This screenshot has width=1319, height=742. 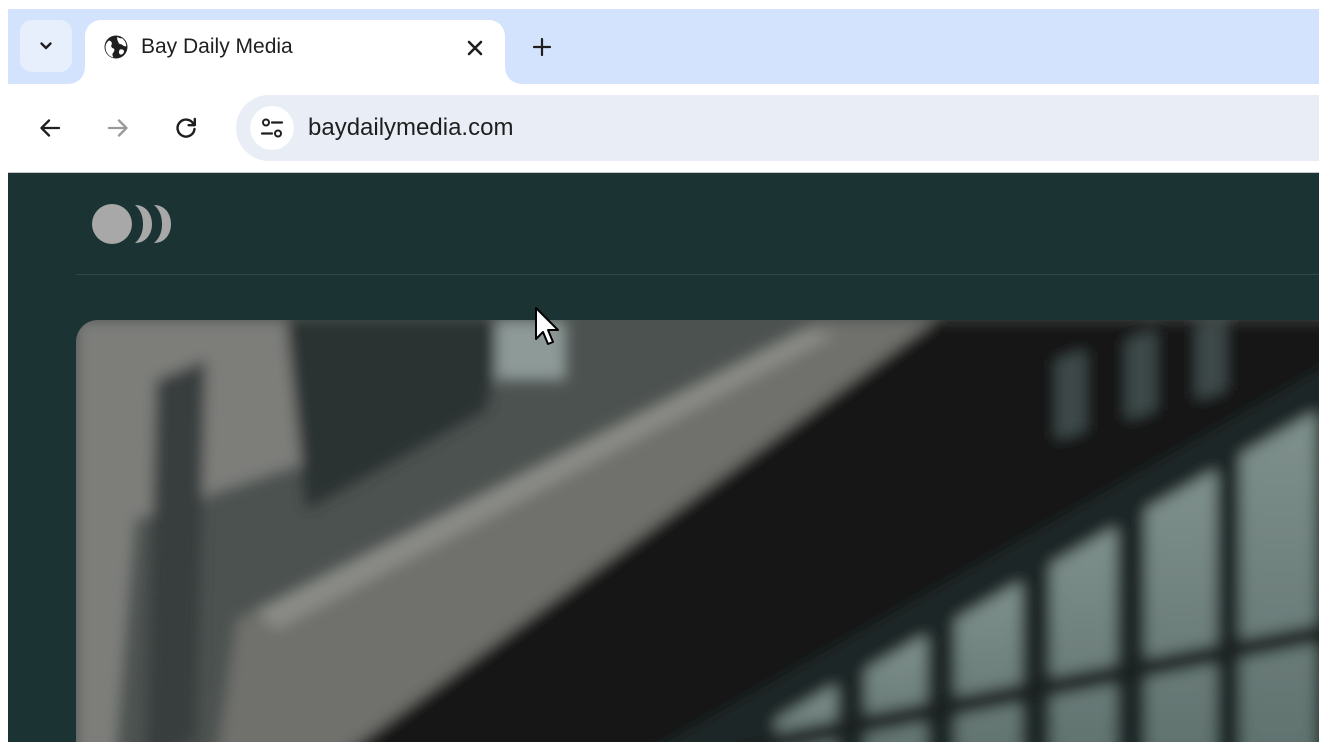 I want to click on arrow-left-icon, so click(x=50, y=128).